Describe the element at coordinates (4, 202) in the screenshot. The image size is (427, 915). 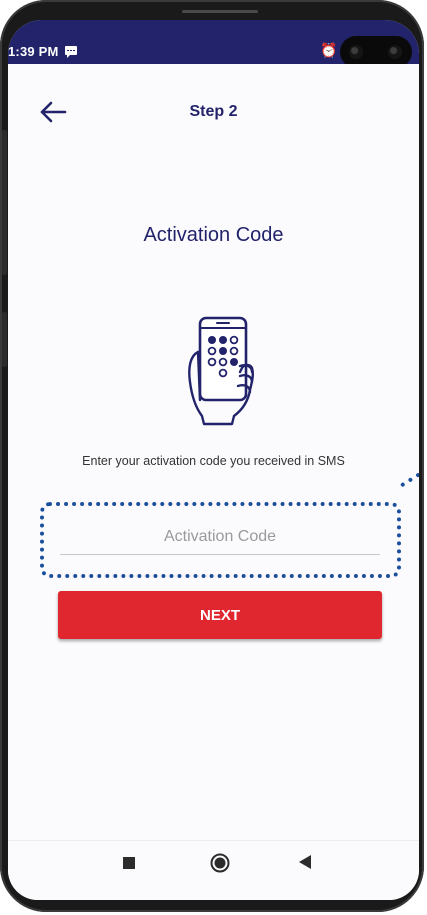
I see `volume-button` at that location.